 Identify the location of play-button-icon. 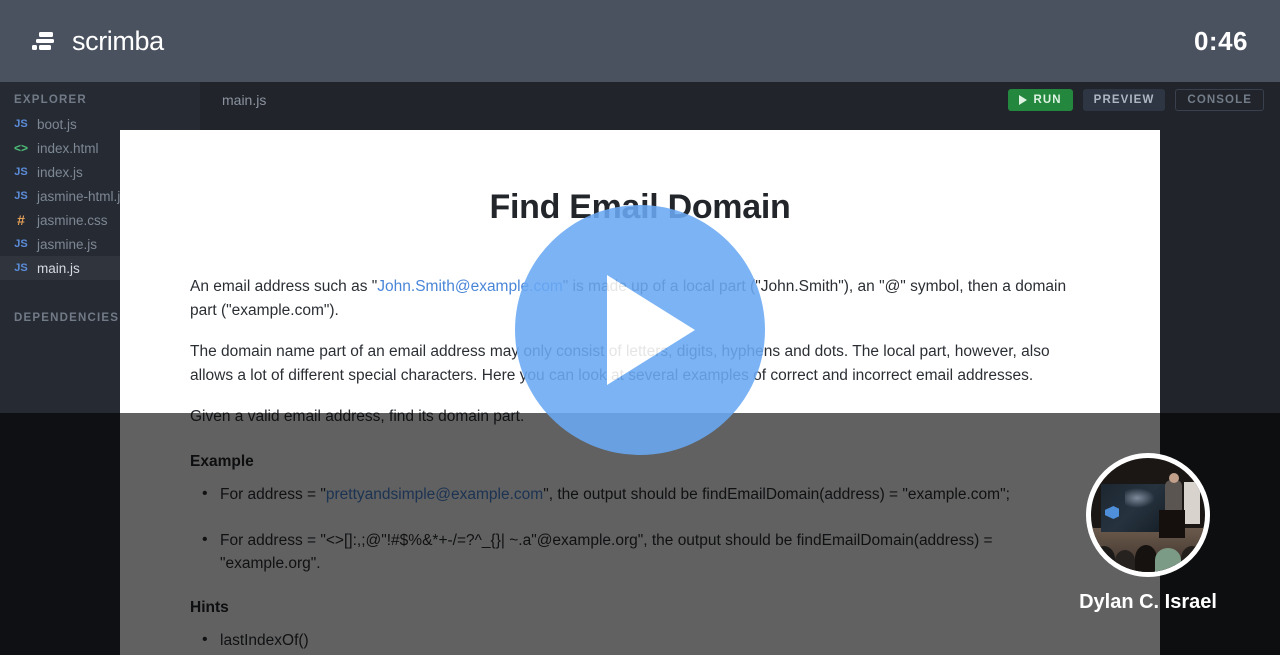
(640, 330).